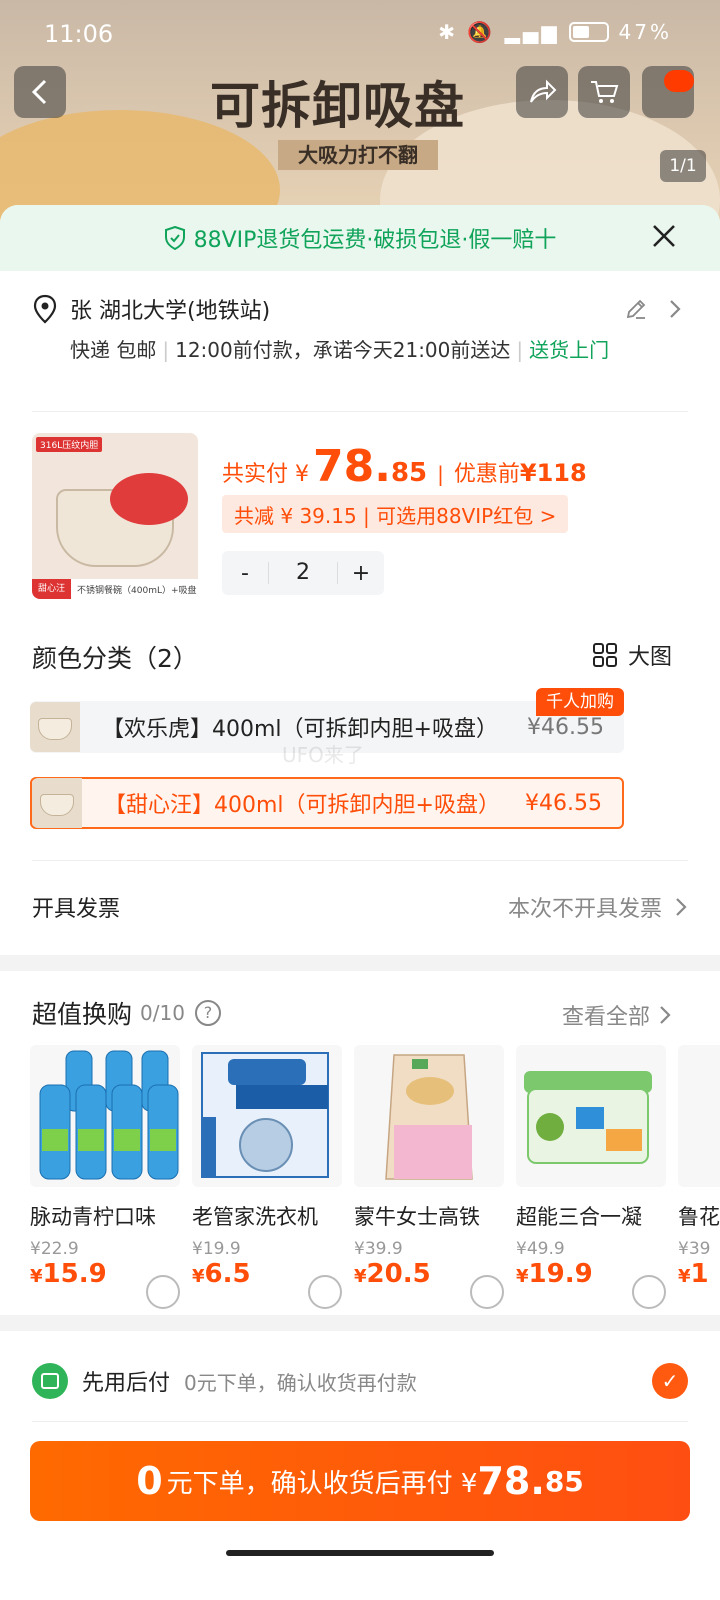 The image size is (720, 1600). I want to click on delivery-promise: 12:00前付款，承诺今天21:00前送达, so click(343, 350).